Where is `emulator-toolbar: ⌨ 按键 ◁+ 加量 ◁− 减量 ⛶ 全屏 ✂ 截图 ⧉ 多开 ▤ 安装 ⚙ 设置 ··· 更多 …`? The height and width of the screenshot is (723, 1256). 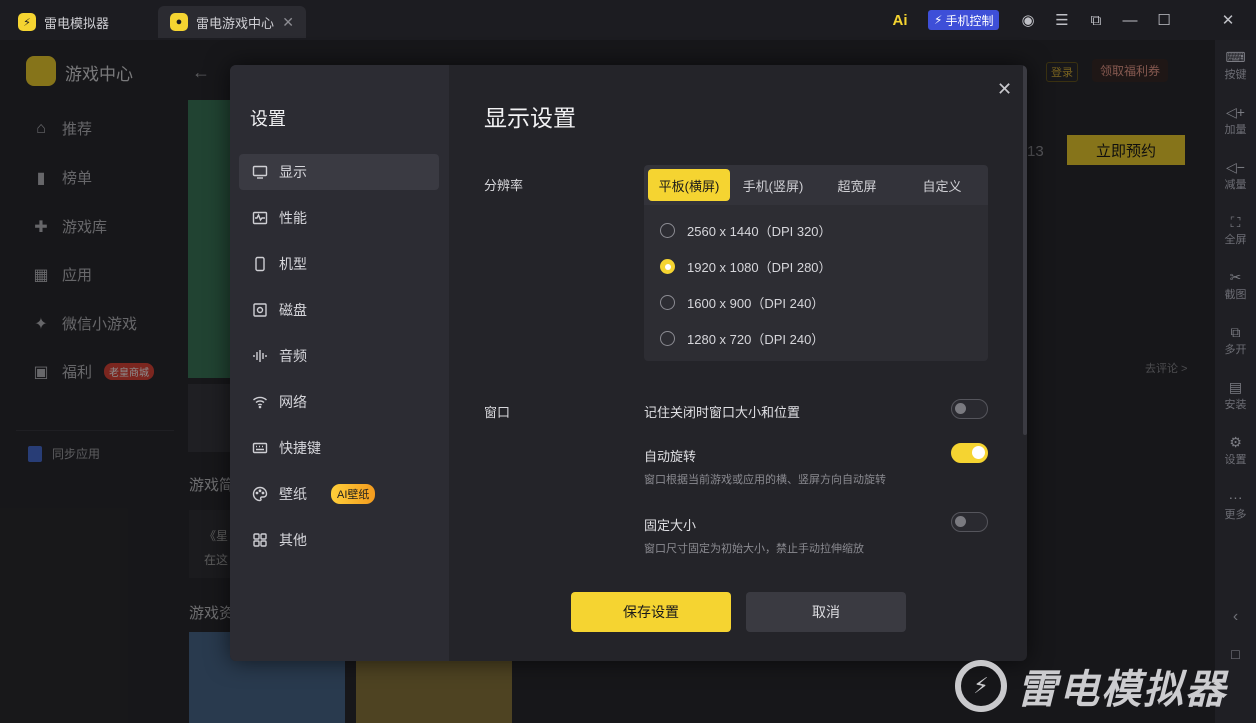 emulator-toolbar: ⌨ 按键 ◁+ 加量 ◁− 减量 ⛶ 全屏 ✂ 截图 ⧉ 多开 ▤ 安装 ⚙ 设置 ··· 更多 … is located at coordinates (1235, 381).